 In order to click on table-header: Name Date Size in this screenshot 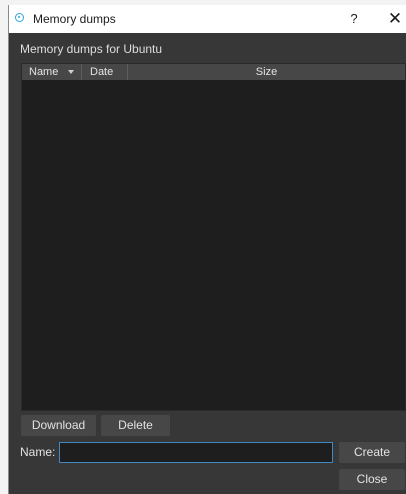, I will do `click(213, 72)`.